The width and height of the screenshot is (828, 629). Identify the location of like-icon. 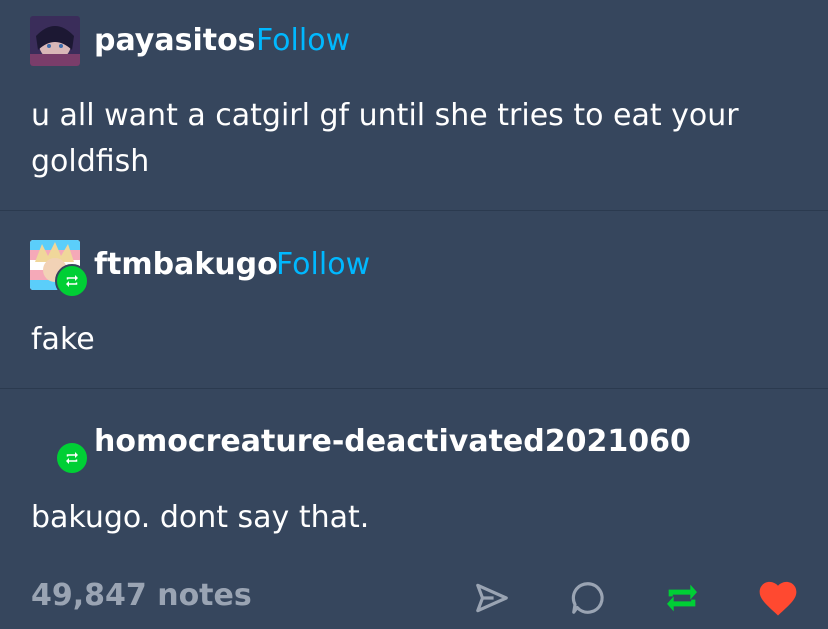
(778, 598).